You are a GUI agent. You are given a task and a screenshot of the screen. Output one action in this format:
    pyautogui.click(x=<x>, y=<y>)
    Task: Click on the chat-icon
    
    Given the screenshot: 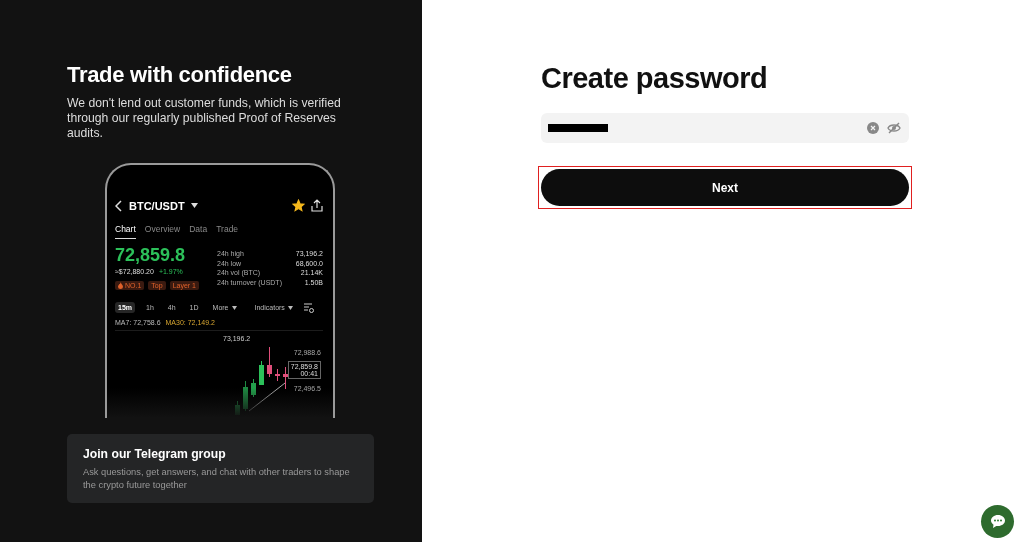 What is the action you would take?
    pyautogui.click(x=997, y=521)
    